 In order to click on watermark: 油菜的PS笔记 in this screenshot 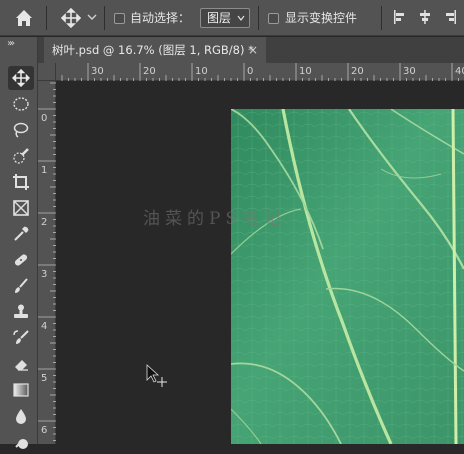, I will do `click(214, 216)`.